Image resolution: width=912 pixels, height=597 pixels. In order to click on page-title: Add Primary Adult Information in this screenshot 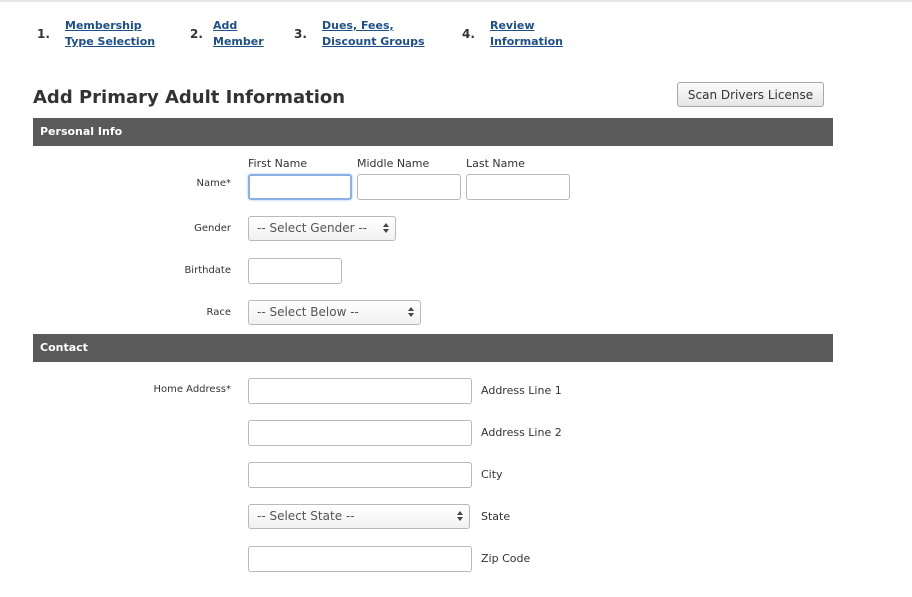, I will do `click(189, 97)`.